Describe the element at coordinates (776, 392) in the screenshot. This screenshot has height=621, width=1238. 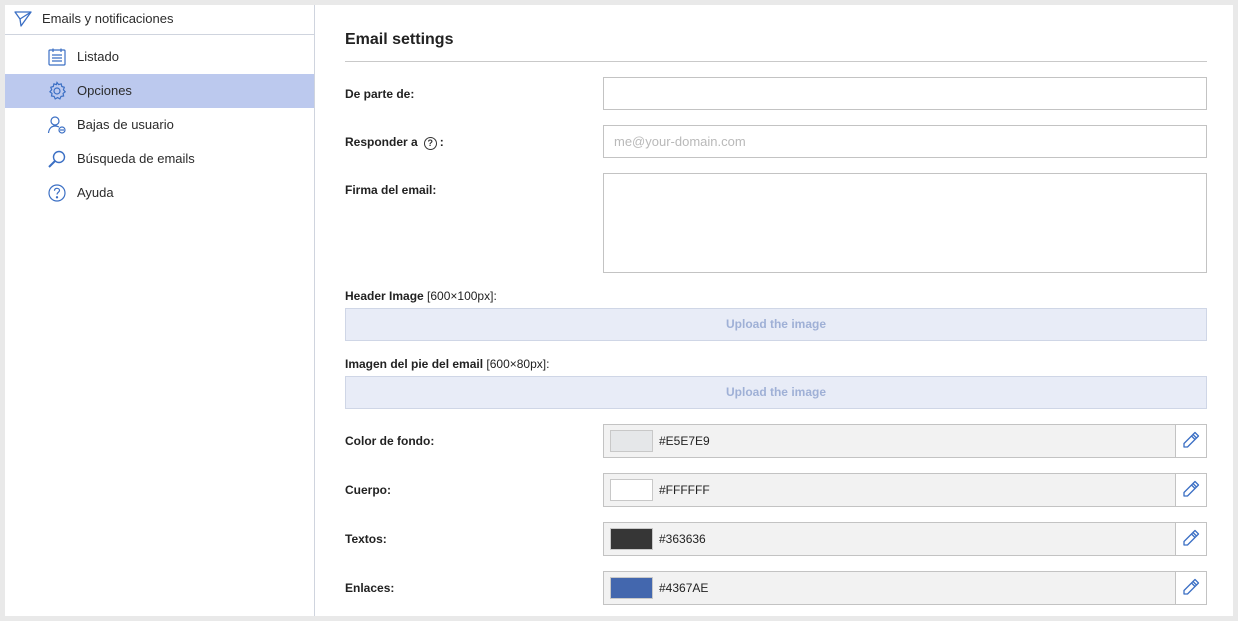
I see `footer-upload-button: Upload the image` at that location.